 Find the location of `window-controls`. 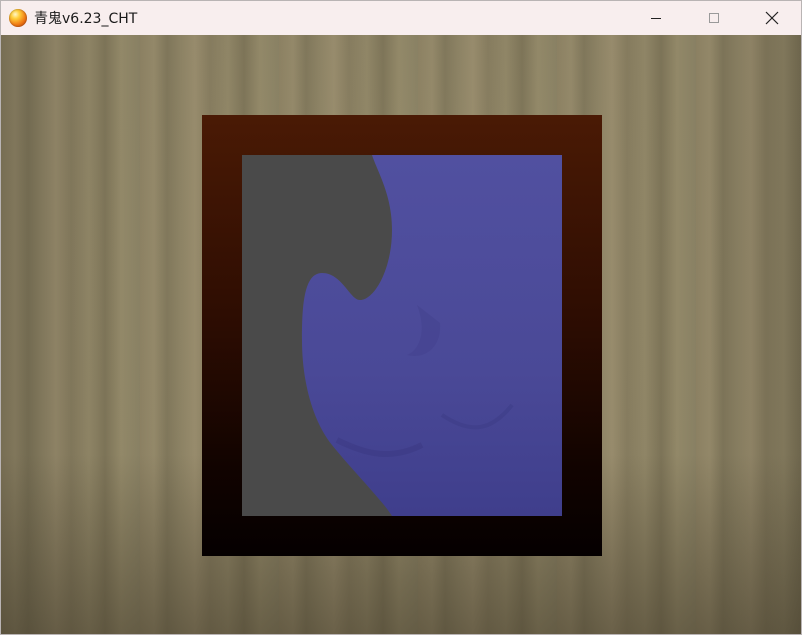

window-controls is located at coordinates (714, 18).